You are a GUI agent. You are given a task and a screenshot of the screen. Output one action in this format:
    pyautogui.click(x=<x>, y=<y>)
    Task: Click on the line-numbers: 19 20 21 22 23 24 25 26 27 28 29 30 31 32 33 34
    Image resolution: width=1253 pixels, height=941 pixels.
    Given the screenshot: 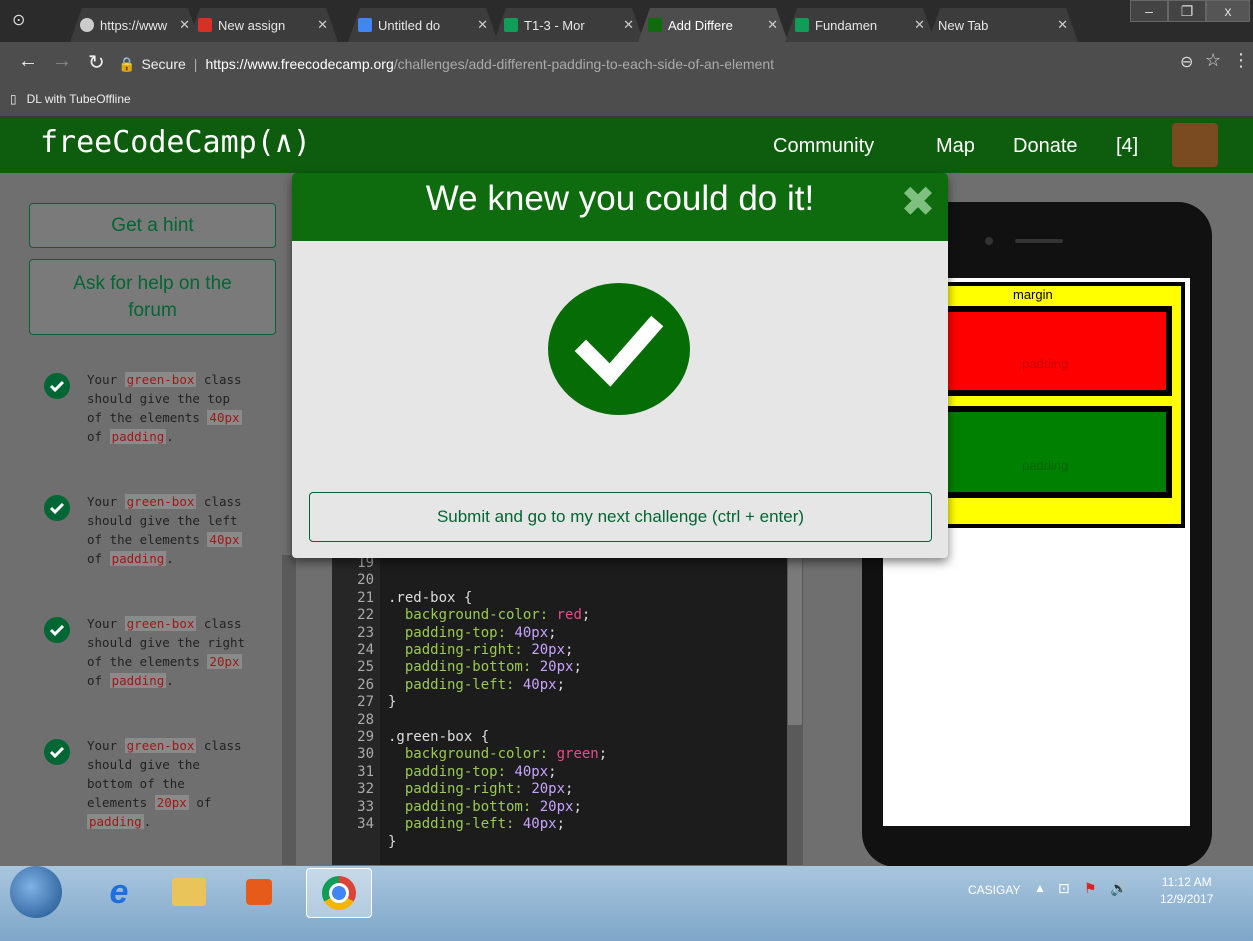 What is the action you would take?
    pyautogui.click(x=356, y=710)
    